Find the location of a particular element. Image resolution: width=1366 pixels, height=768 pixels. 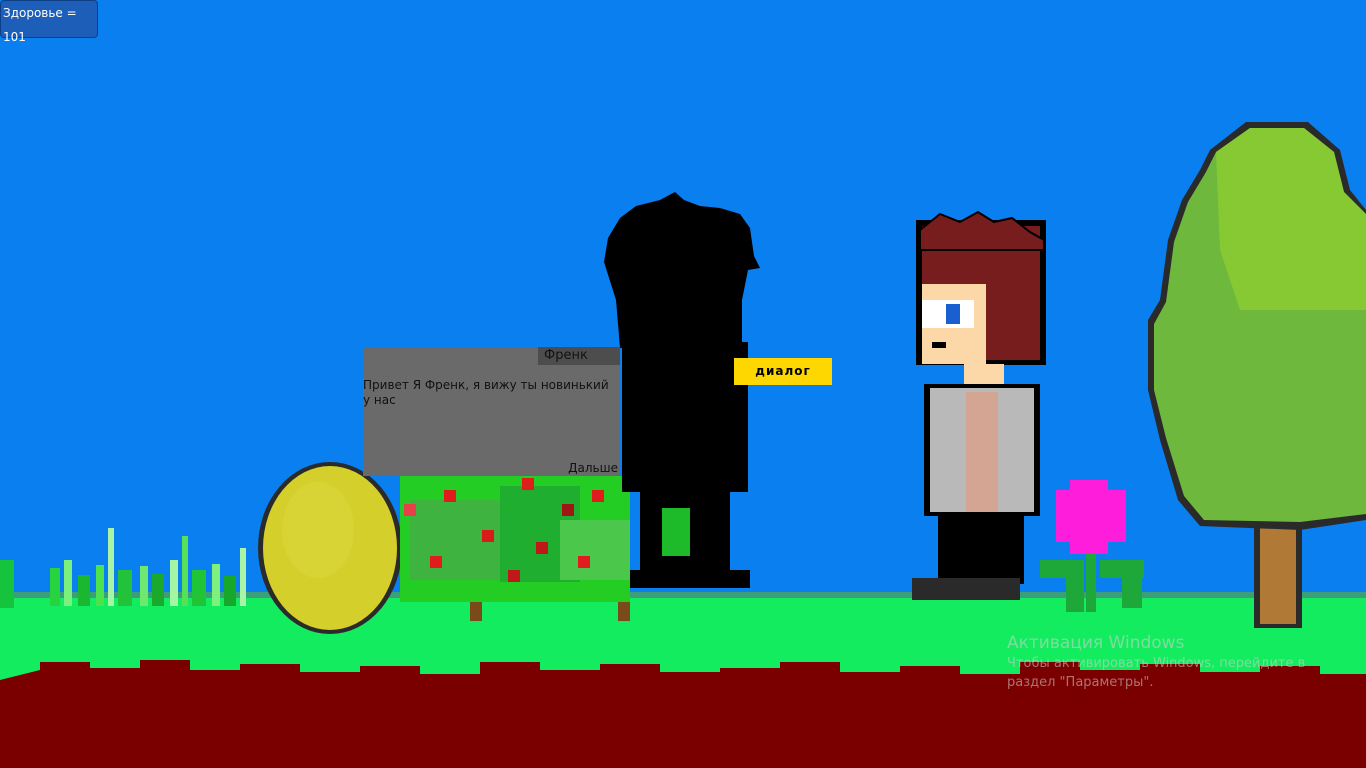

activation-title: Активация Windows is located at coordinates (1096, 643).